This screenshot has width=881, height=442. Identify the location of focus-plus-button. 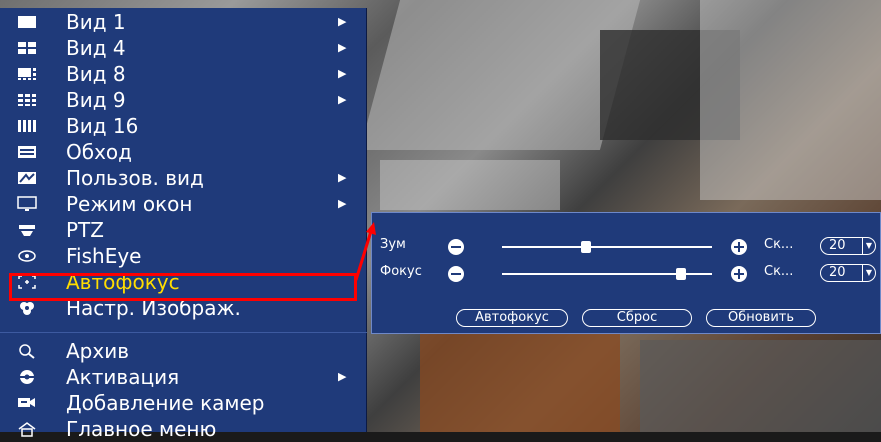
(739, 274).